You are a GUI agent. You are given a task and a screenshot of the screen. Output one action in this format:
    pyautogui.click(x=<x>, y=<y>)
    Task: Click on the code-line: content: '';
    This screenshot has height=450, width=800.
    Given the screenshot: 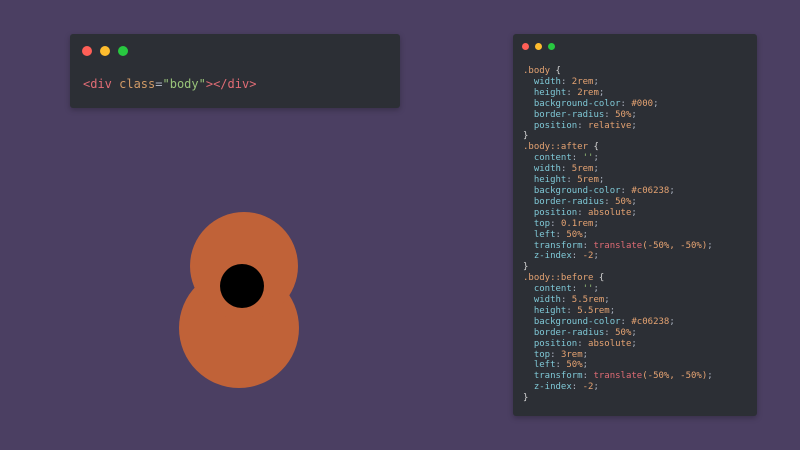 What is the action you would take?
    pyautogui.click(x=618, y=289)
    